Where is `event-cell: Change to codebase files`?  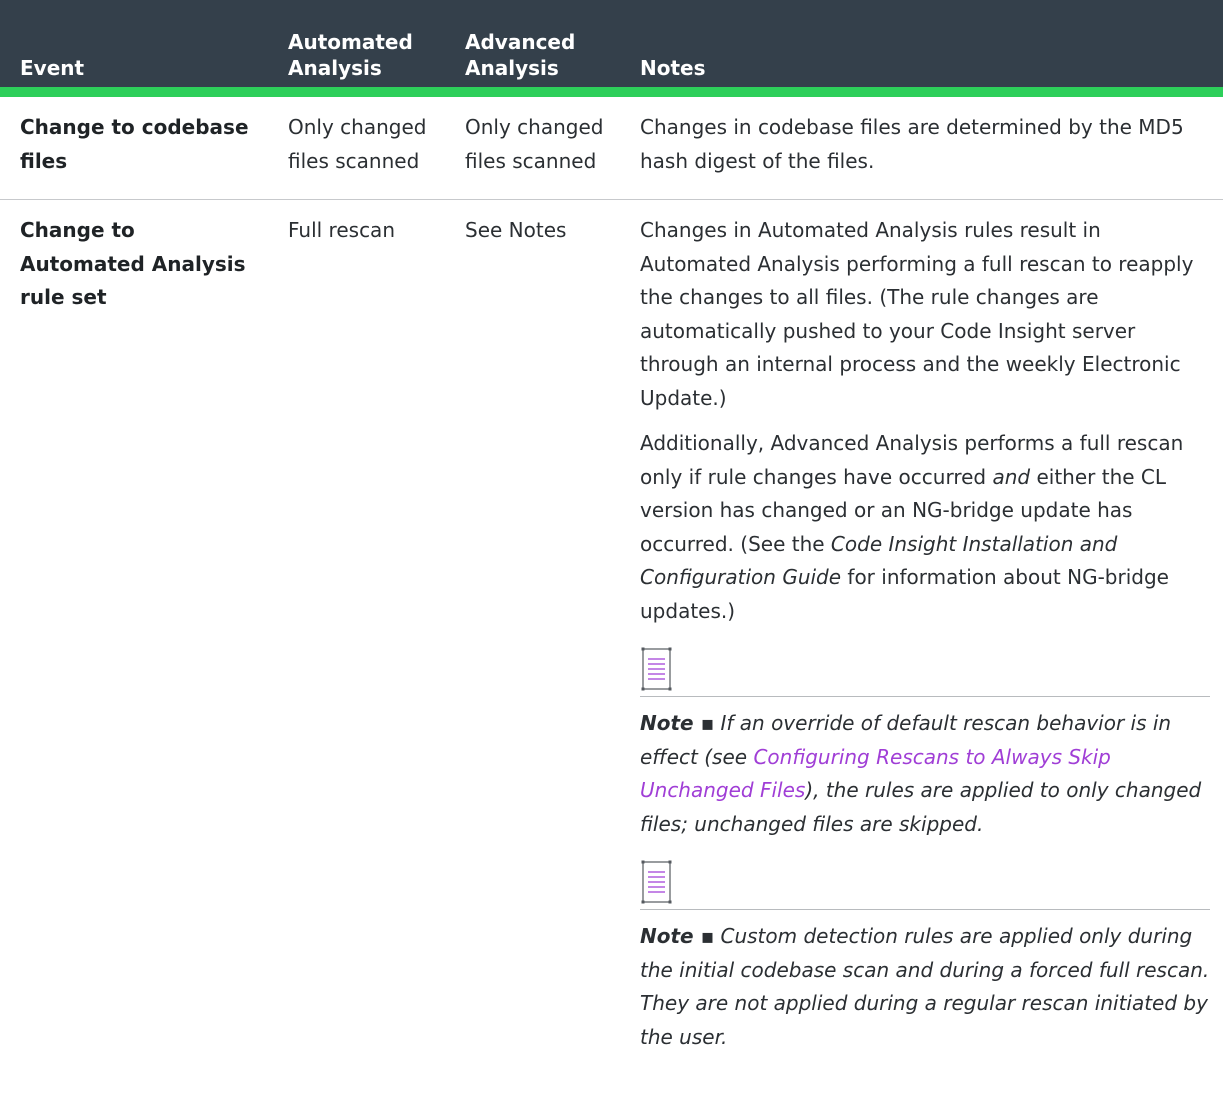 event-cell: Change to codebase files is located at coordinates (134, 144).